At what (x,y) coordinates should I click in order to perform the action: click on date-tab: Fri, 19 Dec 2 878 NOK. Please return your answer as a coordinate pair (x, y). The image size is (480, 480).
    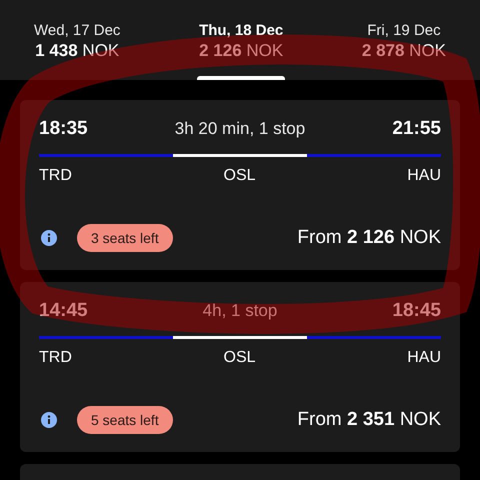
    Looking at the image, I should click on (404, 40).